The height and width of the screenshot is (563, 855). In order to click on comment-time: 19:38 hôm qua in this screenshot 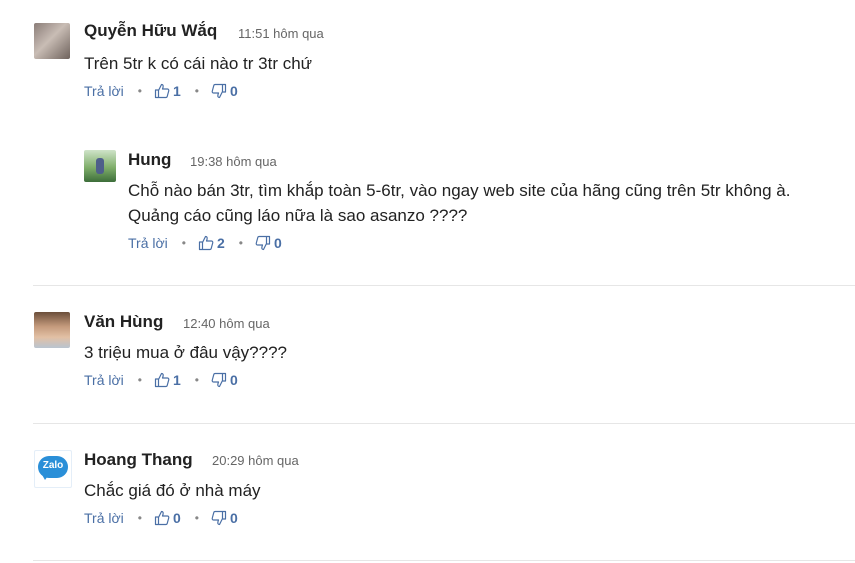, I will do `click(233, 161)`.